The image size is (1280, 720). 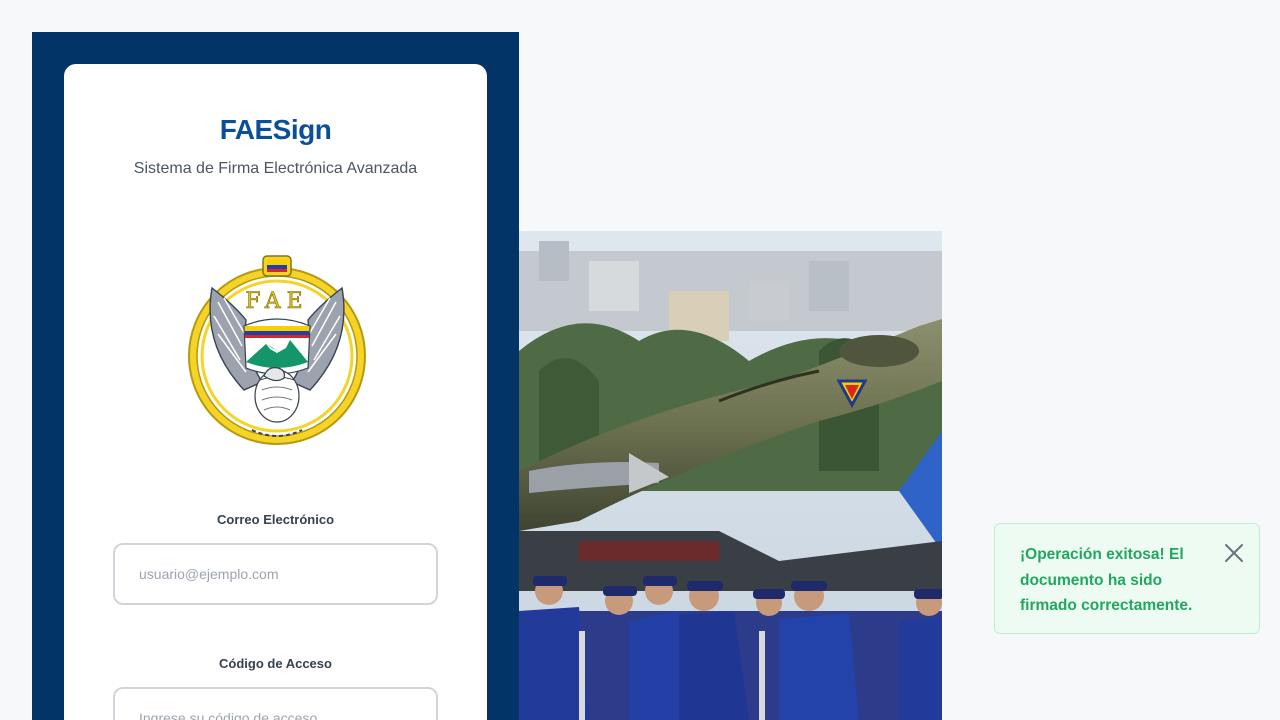 I want to click on access-code-field, so click(x=275, y=703).